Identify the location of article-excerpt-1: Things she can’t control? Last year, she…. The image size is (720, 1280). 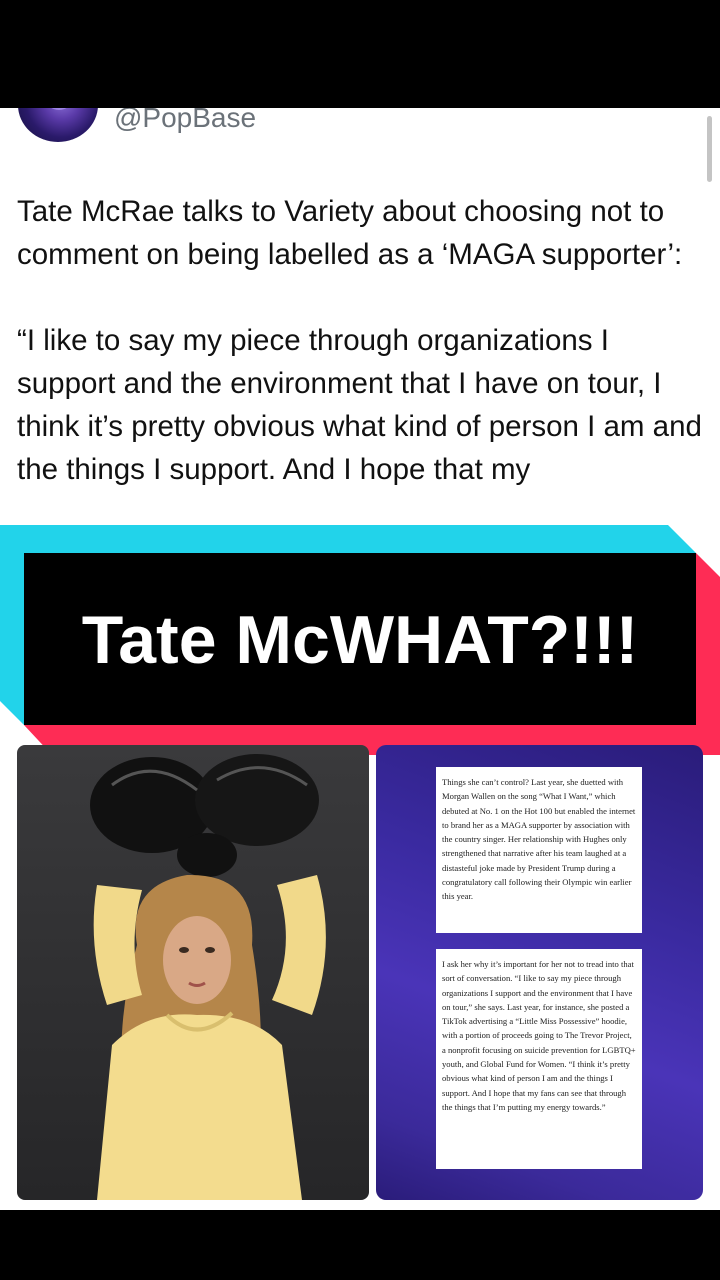
(539, 850).